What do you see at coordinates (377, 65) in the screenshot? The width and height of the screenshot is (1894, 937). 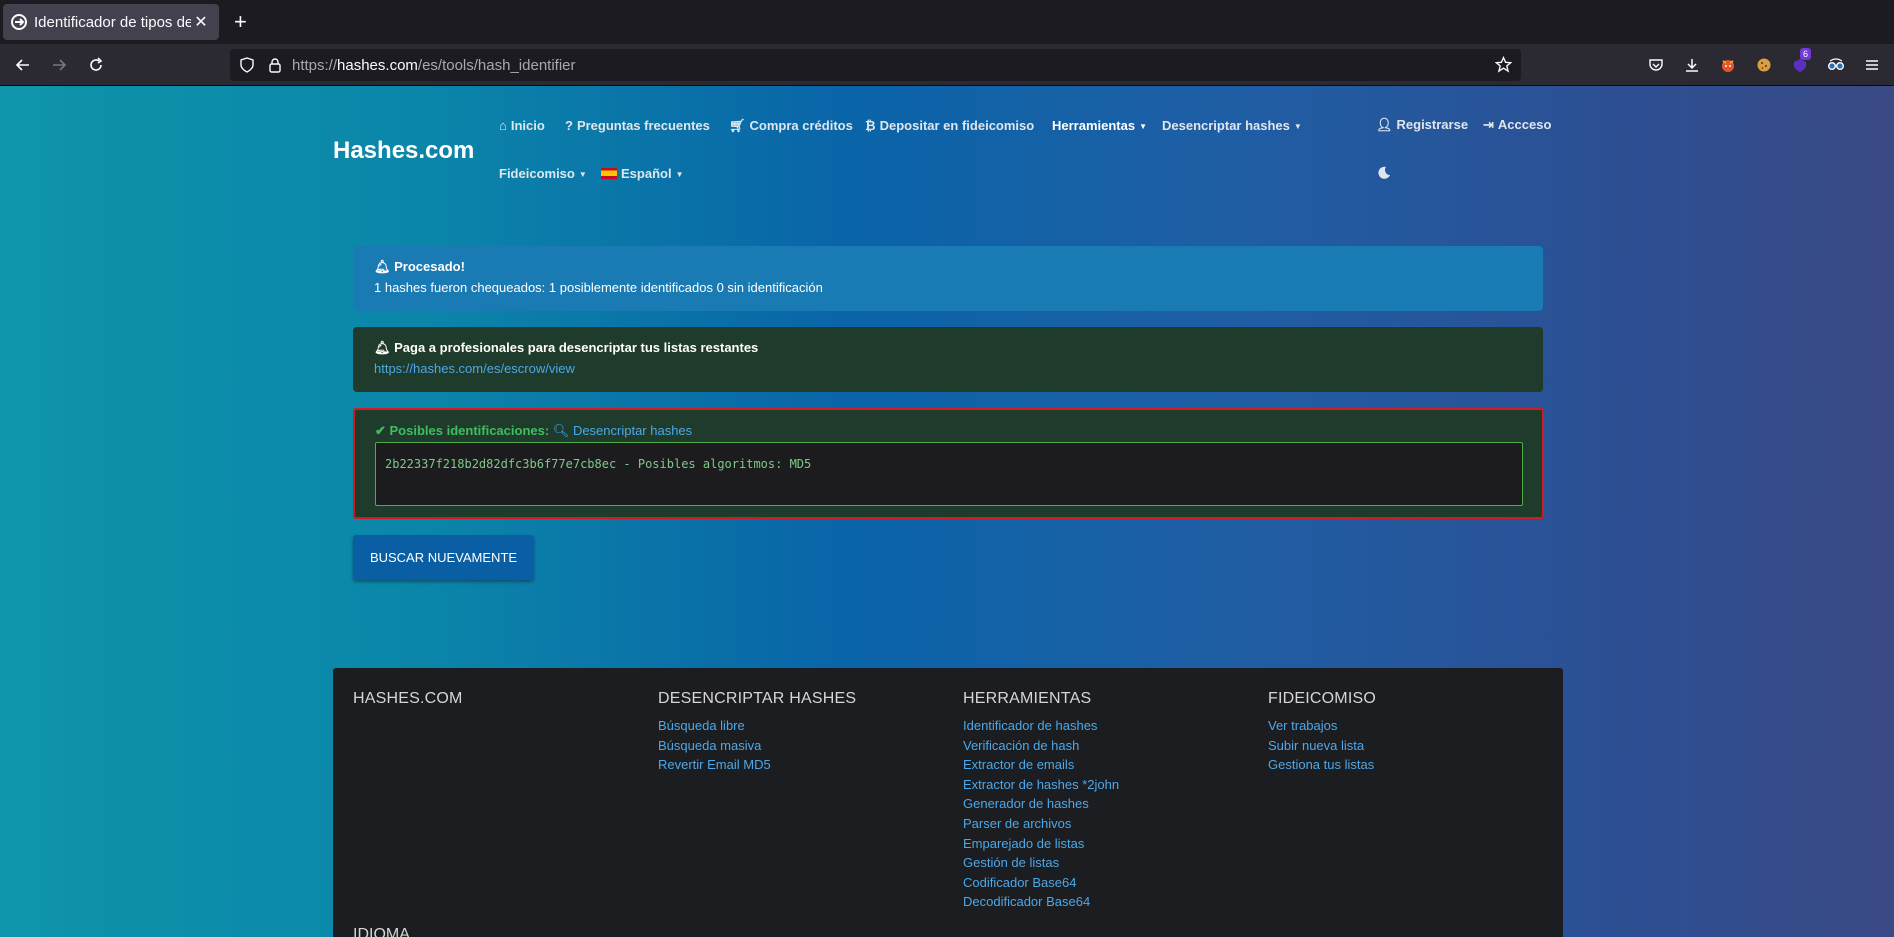 I see `url-host: hashes.com` at bounding box center [377, 65].